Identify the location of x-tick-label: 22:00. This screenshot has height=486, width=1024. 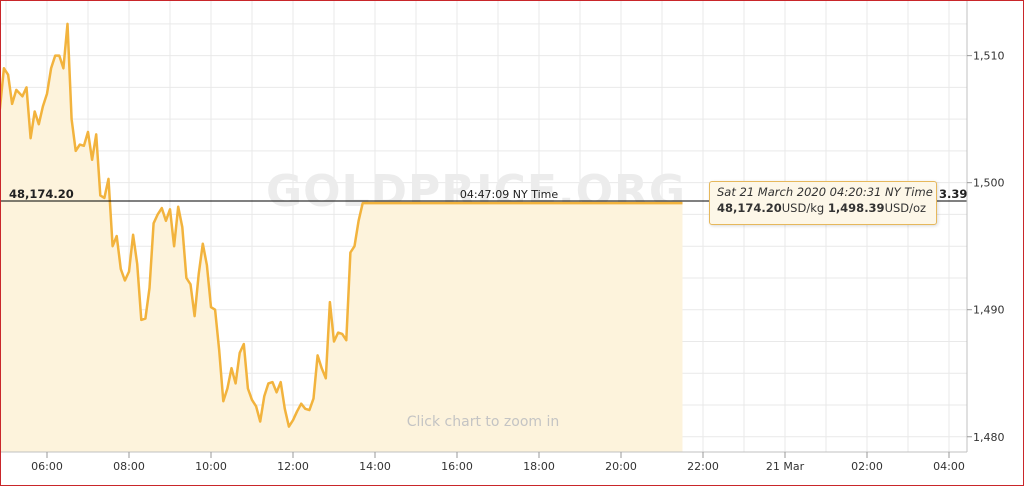
(703, 466).